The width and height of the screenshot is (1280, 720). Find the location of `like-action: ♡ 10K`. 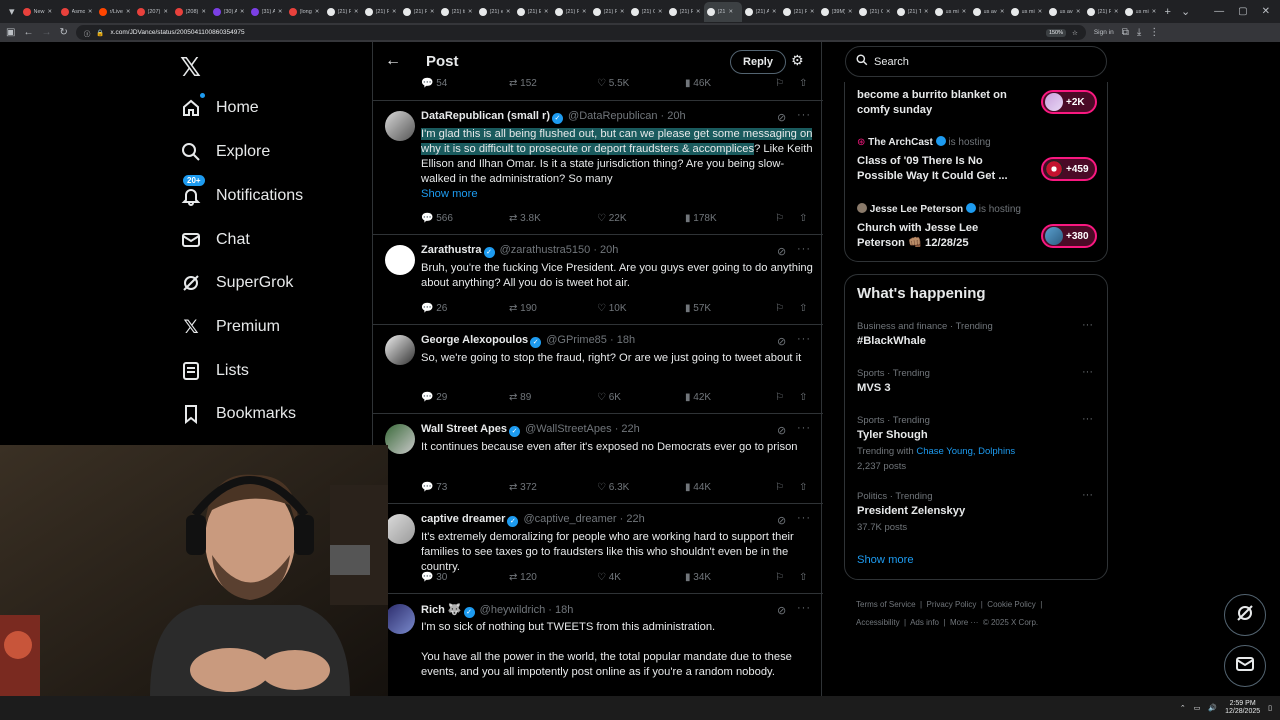

like-action: ♡ 10K is located at coordinates (612, 308).